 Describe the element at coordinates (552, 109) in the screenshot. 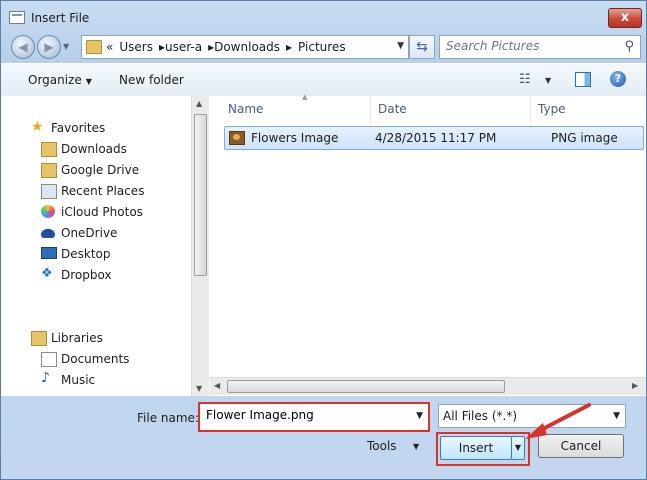

I see `column-label: Type` at that location.